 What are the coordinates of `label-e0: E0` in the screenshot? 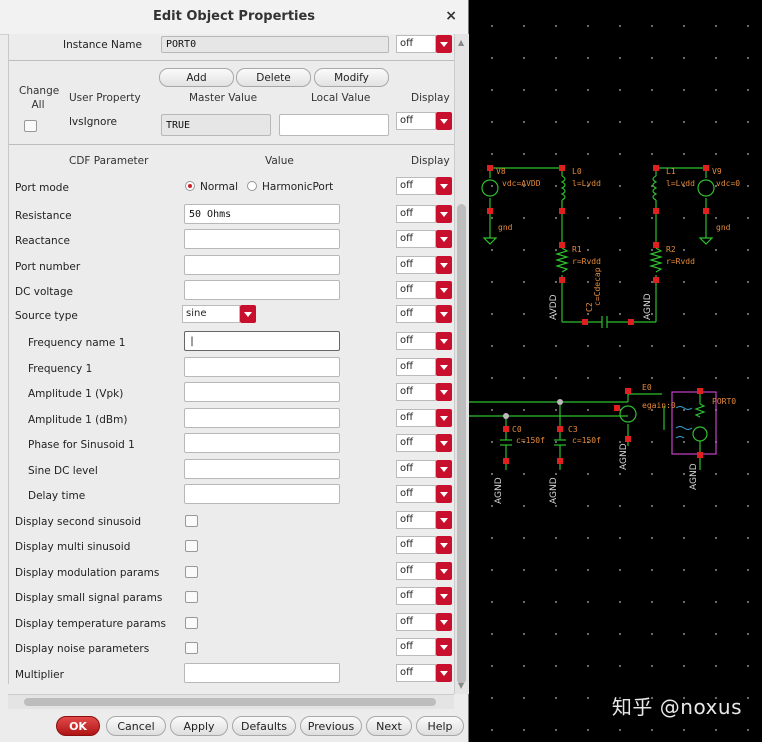 It's located at (647, 387).